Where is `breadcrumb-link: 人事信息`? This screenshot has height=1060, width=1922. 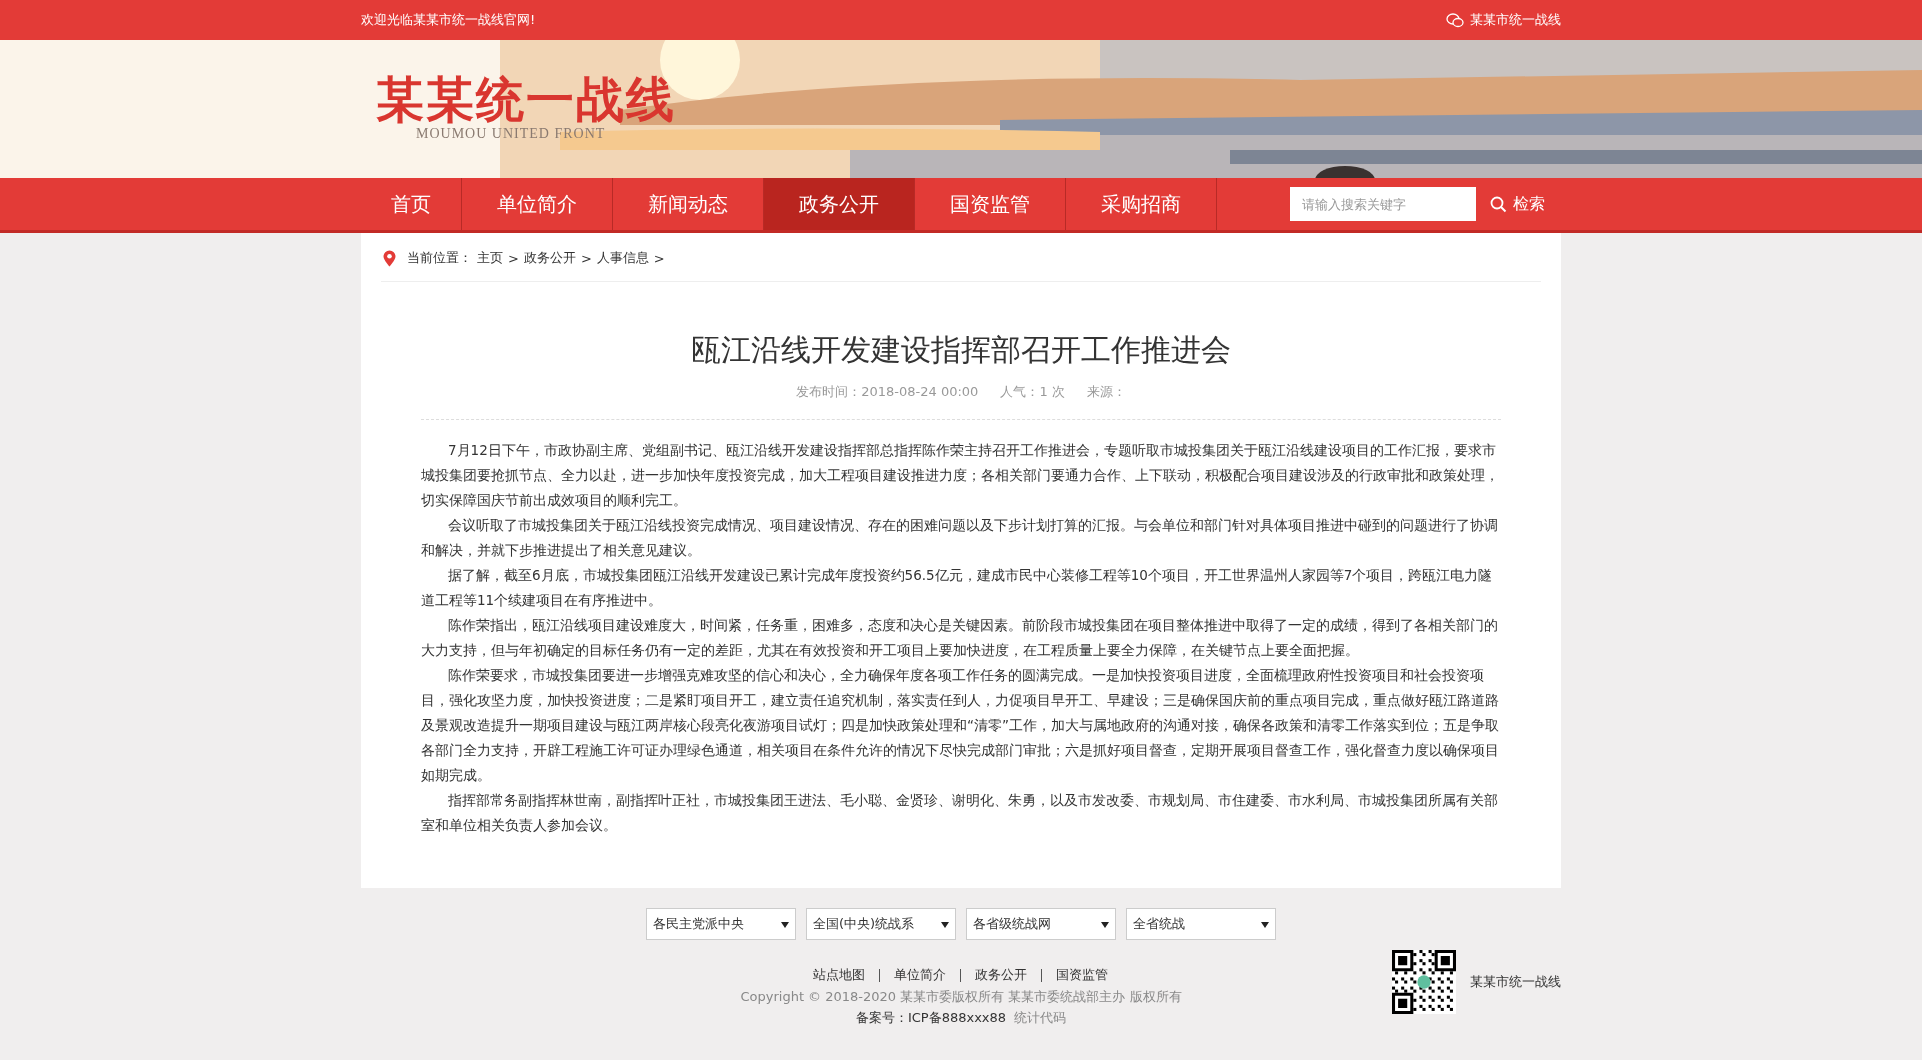 breadcrumb-link: 人事信息 is located at coordinates (622, 258).